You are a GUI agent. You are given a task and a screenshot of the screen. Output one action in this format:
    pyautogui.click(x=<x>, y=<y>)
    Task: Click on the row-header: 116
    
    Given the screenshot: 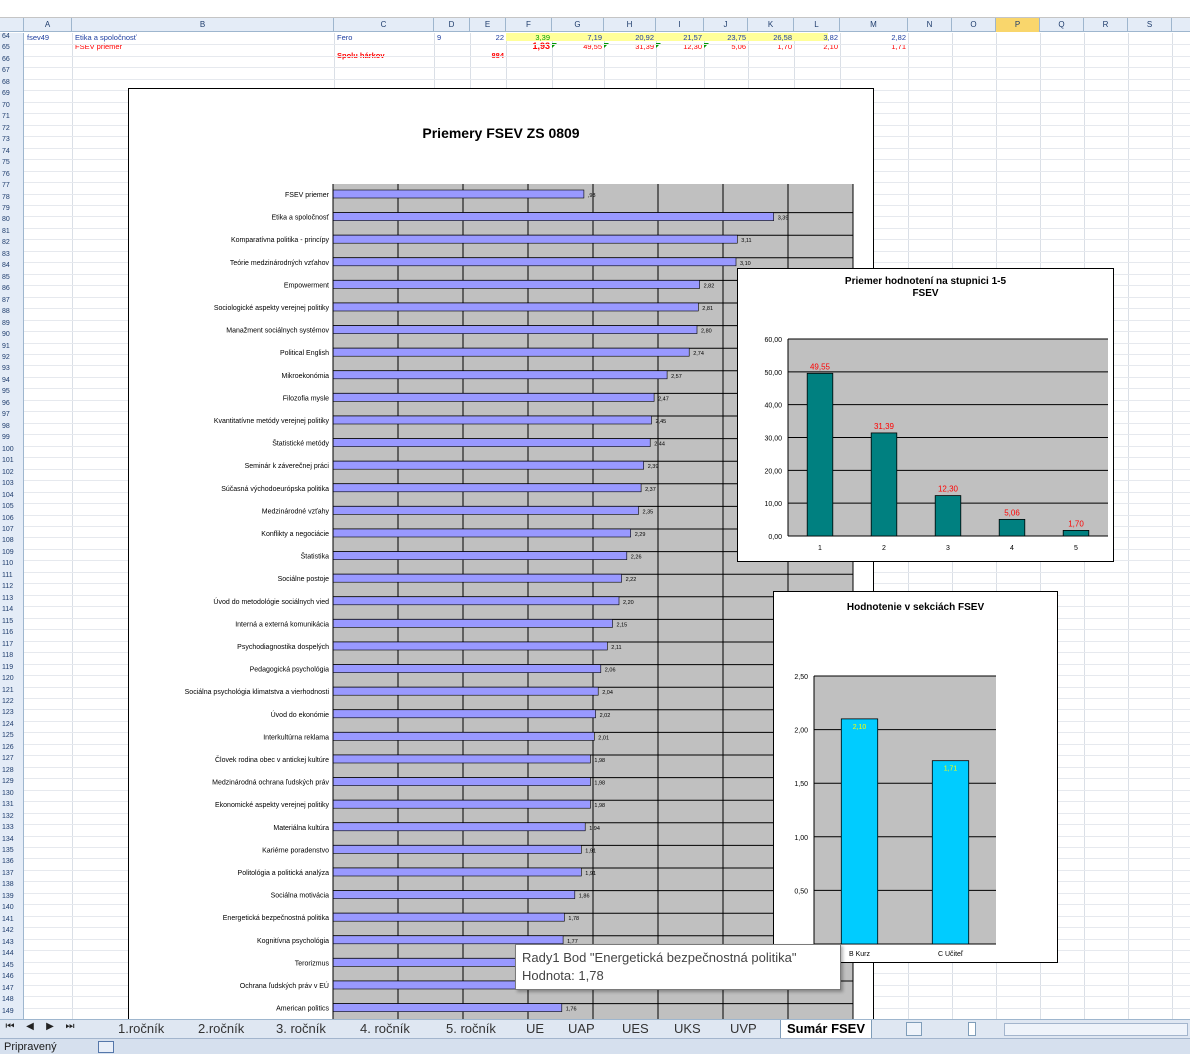 What is the action you would take?
    pyautogui.click(x=11, y=632)
    